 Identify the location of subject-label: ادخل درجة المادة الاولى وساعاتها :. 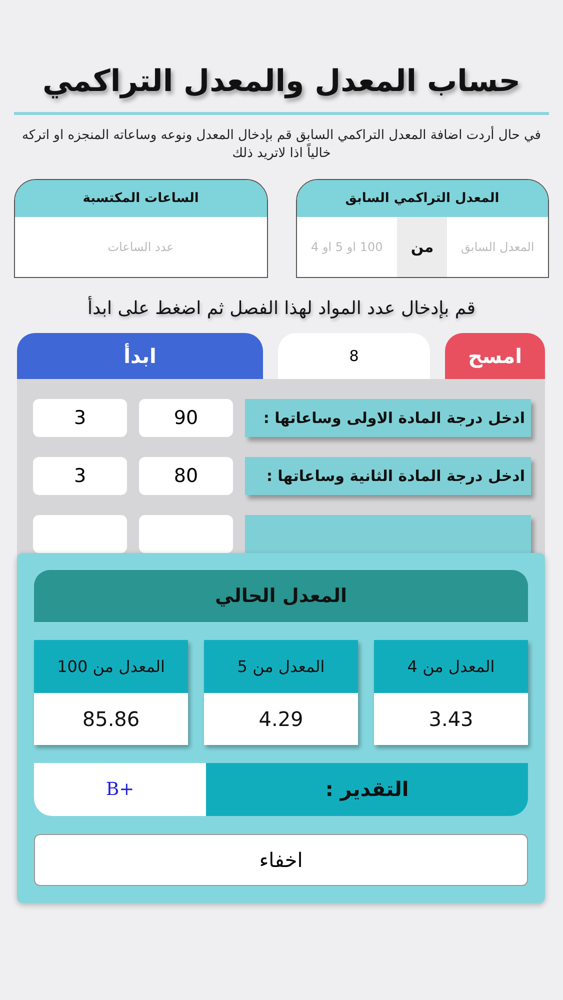
(388, 418).